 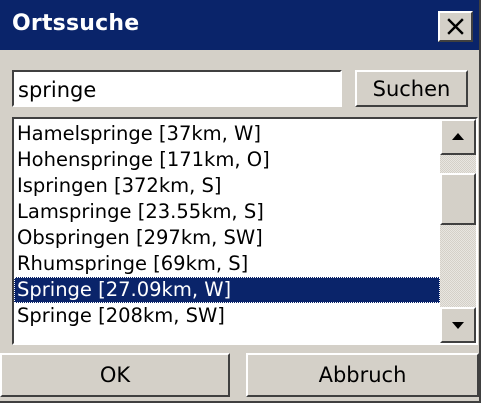 I want to click on search-button: Suchen, so click(x=411, y=88).